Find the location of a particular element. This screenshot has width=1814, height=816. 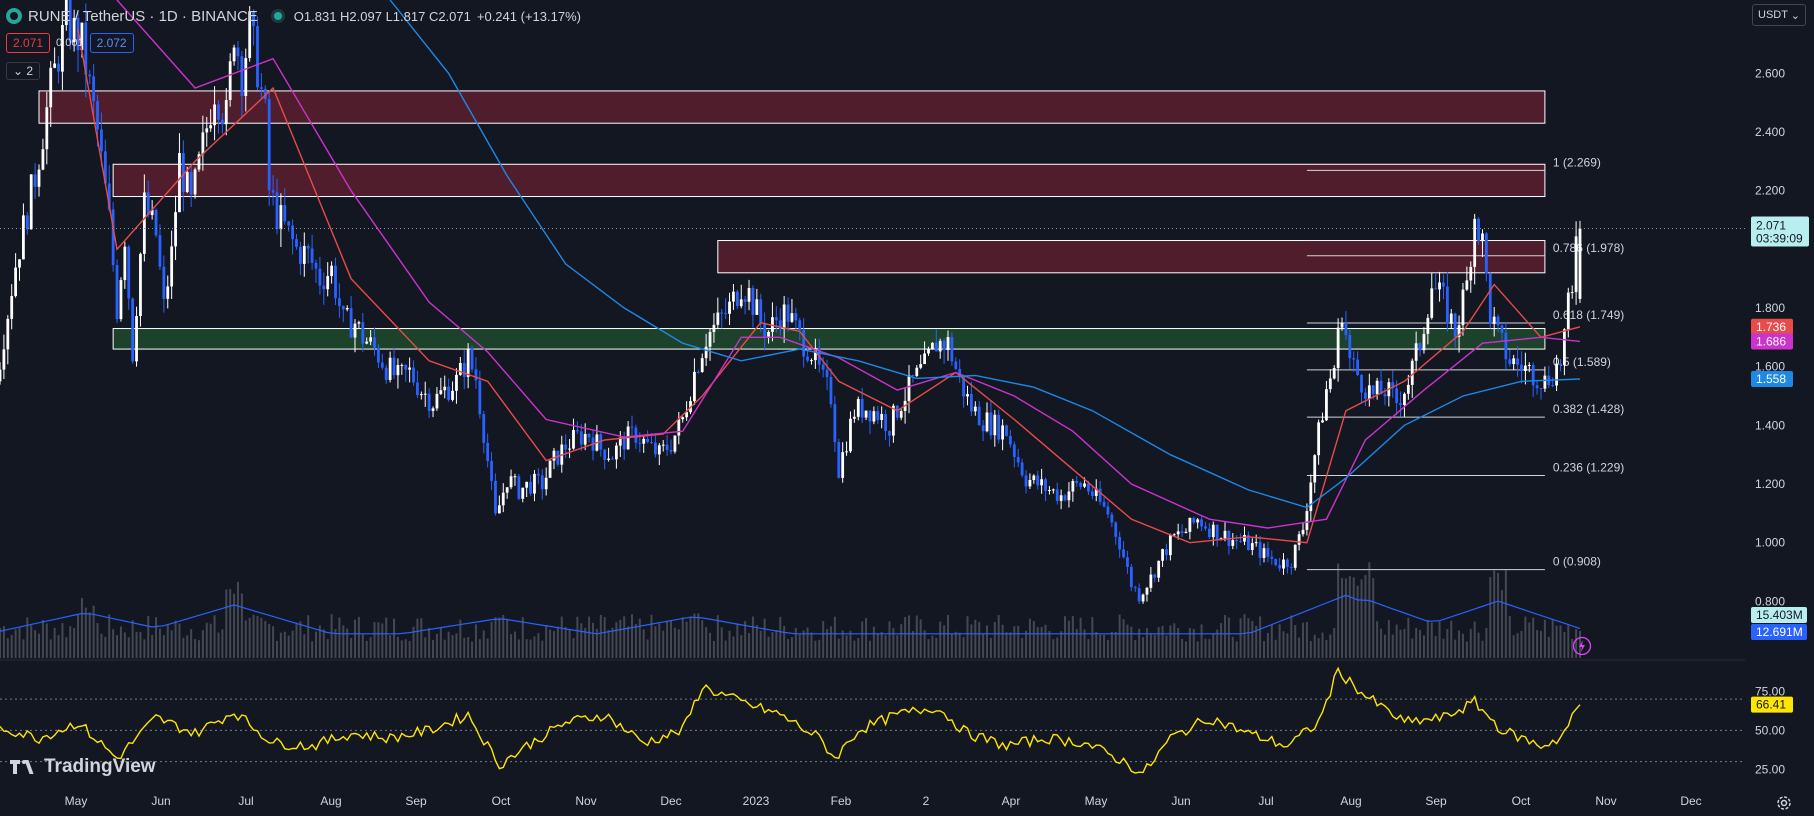

gear-icon is located at coordinates (1784, 803).